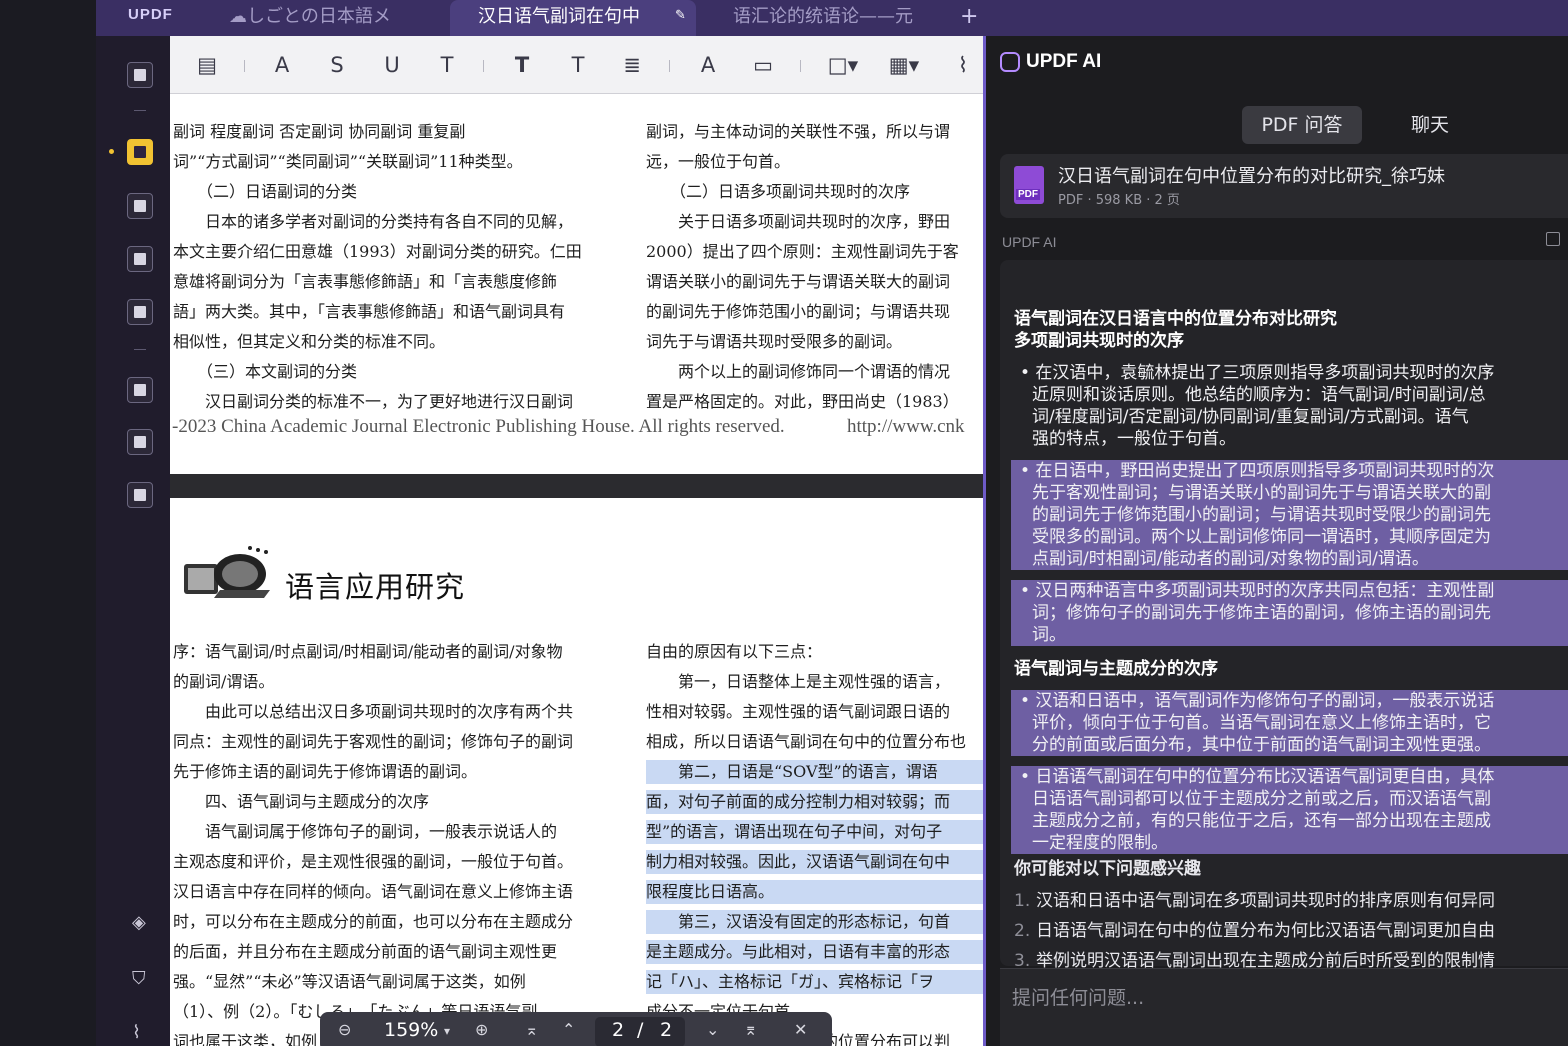  I want to click on answer-line: 的副词先于修饰范围小的副词；与谓语共现时受限少的副词先, so click(1261, 515).